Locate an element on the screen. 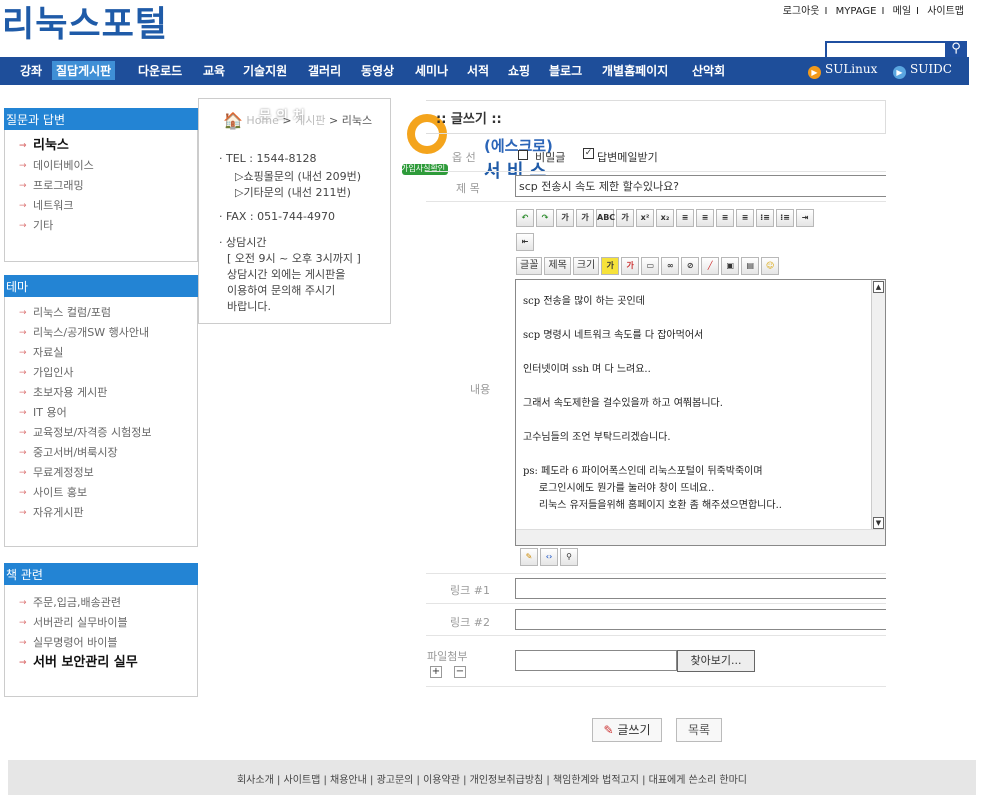 Image resolution: width=984 pixels, height=795 pixels. smiley-icon: ☺ is located at coordinates (770, 266).